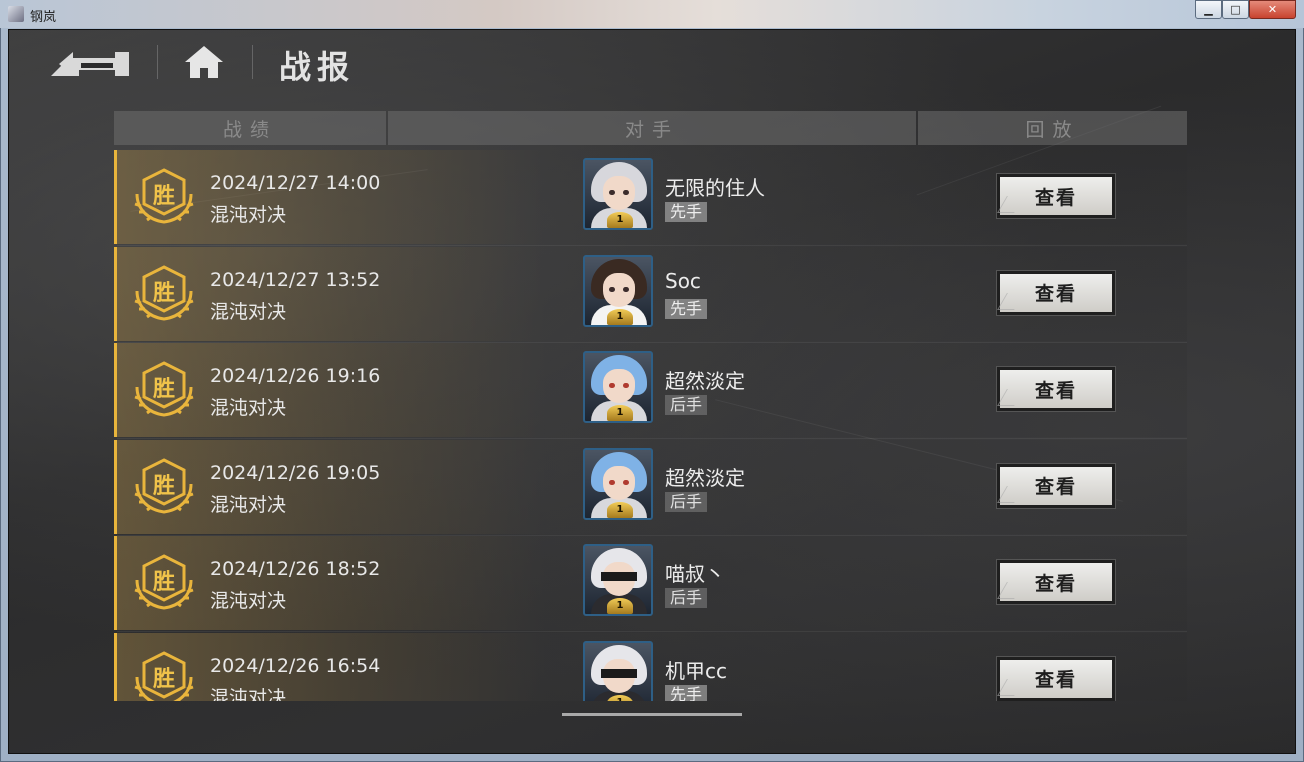 The image size is (1304, 762). What do you see at coordinates (295, 472) in the screenshot?
I see `match-date: 2024/12/26 19:05` at bounding box center [295, 472].